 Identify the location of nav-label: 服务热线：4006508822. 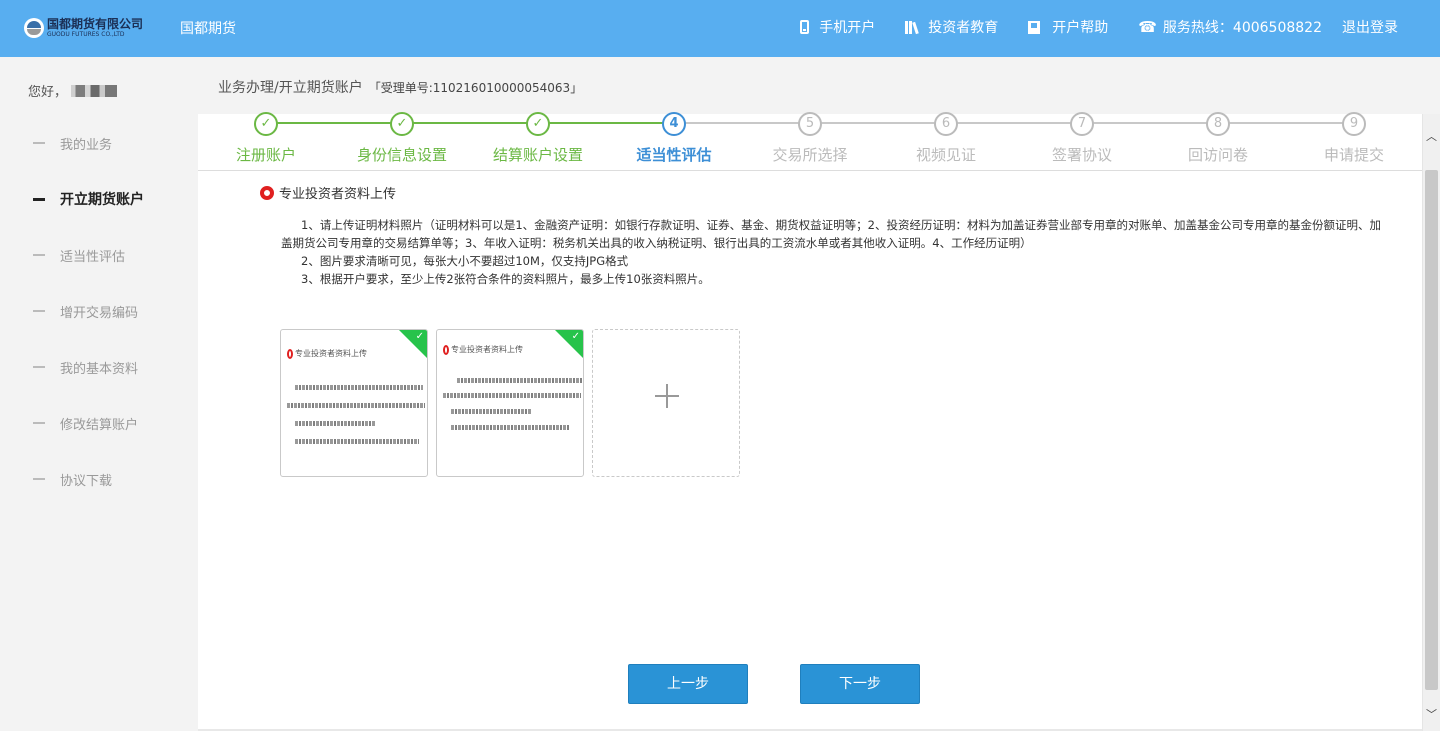
(1242, 28).